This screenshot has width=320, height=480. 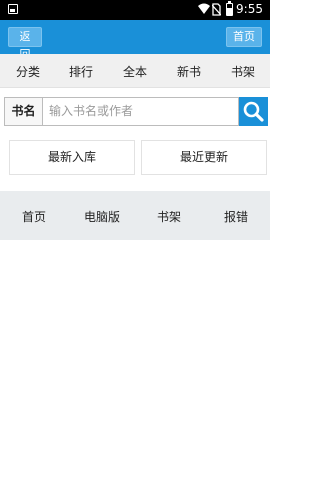 What do you see at coordinates (28, 71) in the screenshot?
I see `nav-item-category: 分类` at bounding box center [28, 71].